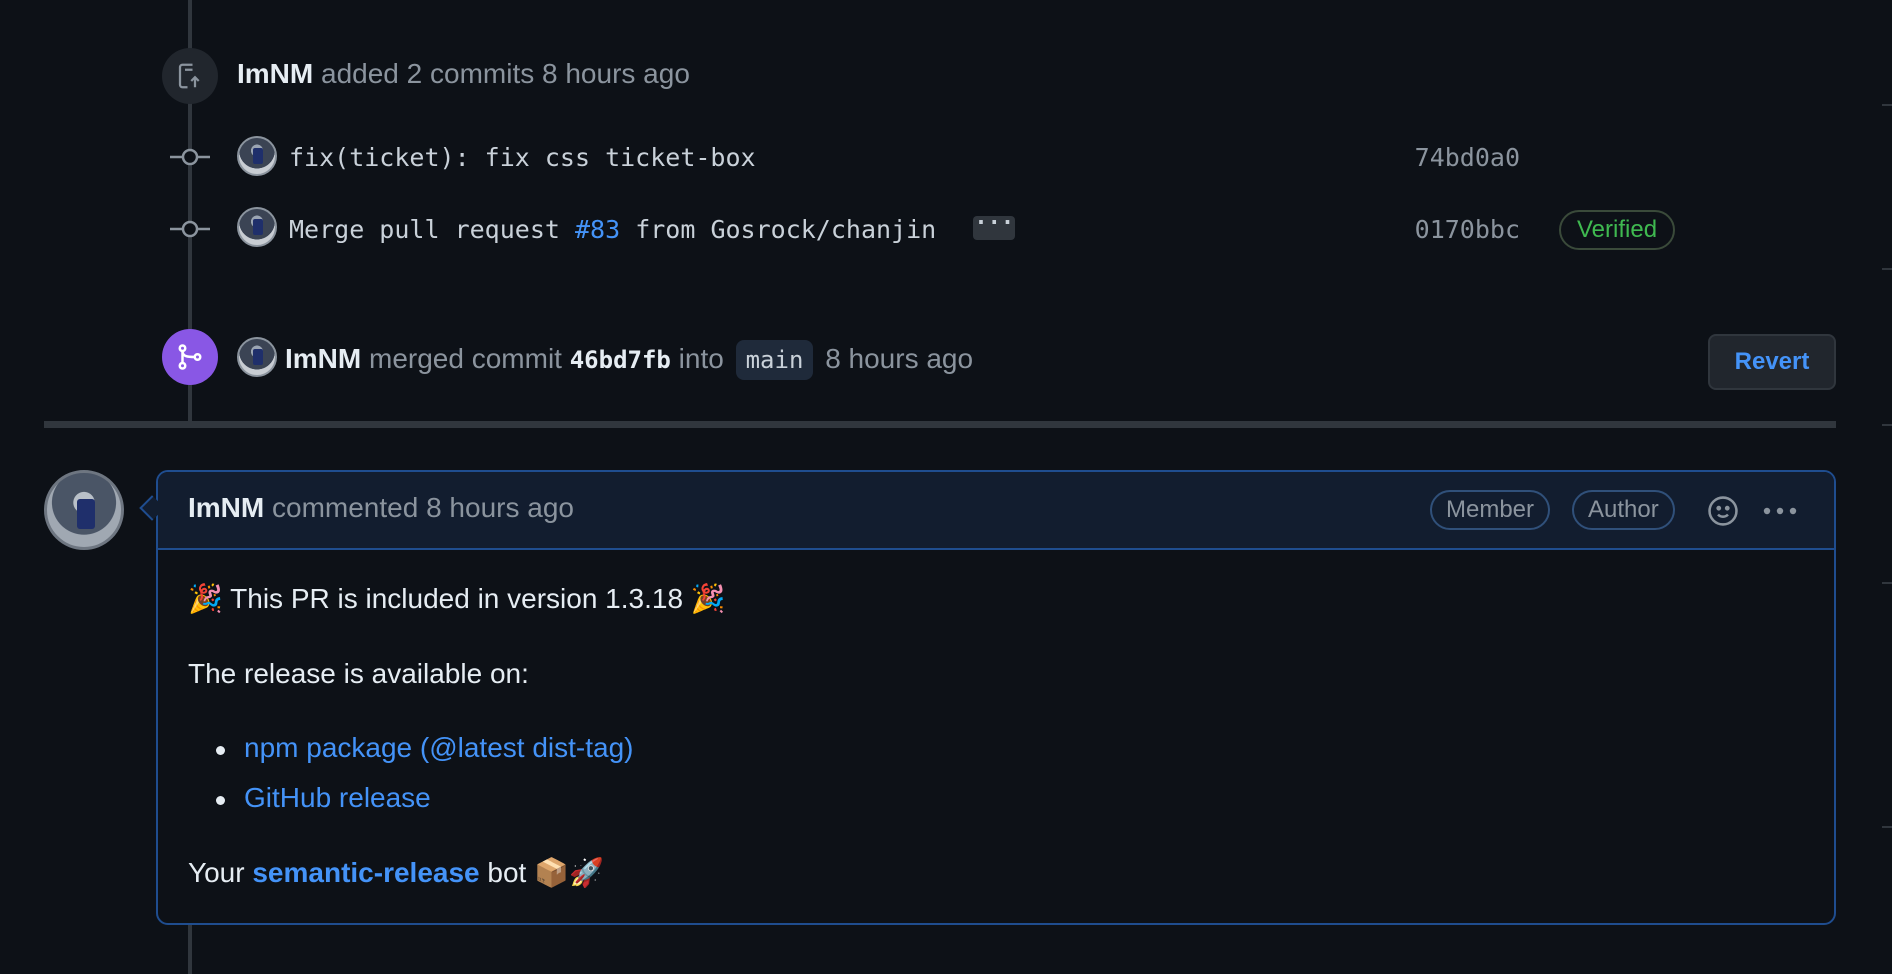 This screenshot has width=1892, height=974. Describe the element at coordinates (438, 748) in the screenshot. I see `npm-package-link: npm package (@latest dist-tag)` at that location.